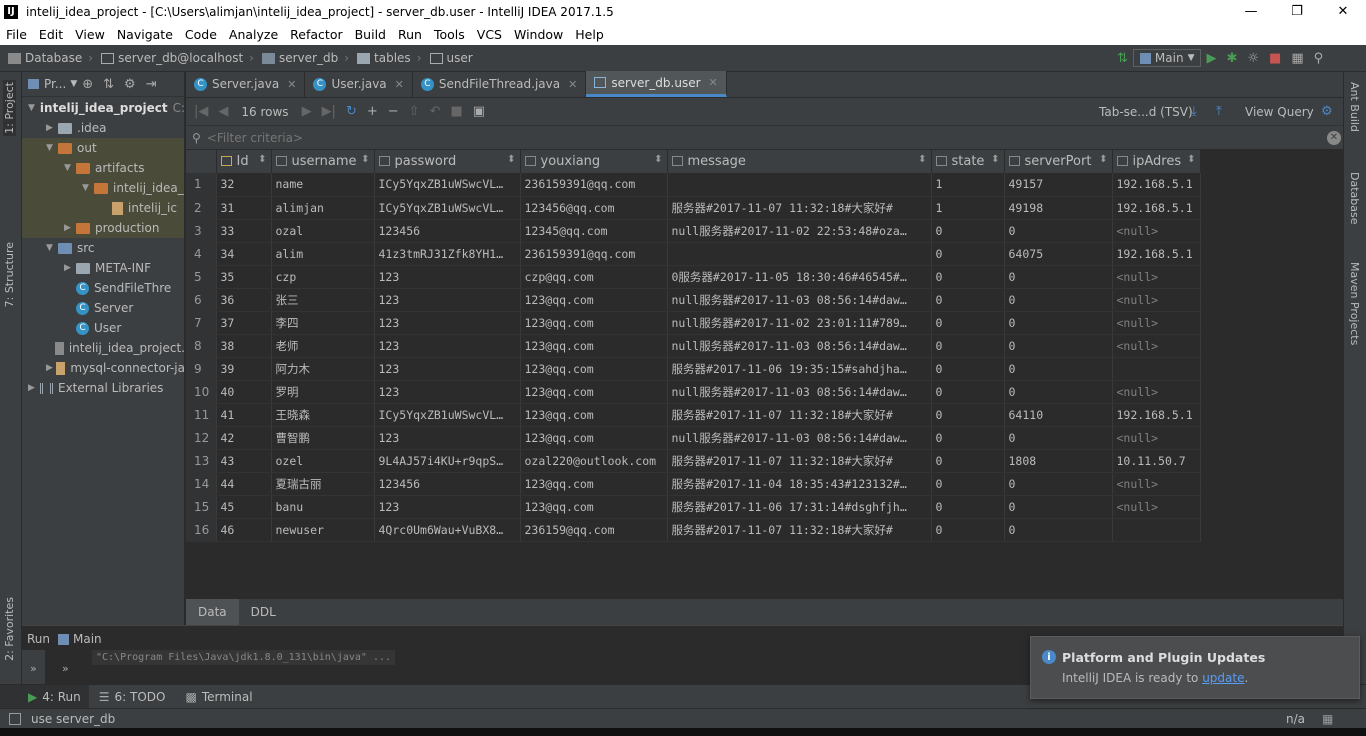 The height and width of the screenshot is (736, 1366). What do you see at coordinates (132, 697) in the screenshot?
I see `tool-tab-todo: ☰ 6: TODO` at bounding box center [132, 697].